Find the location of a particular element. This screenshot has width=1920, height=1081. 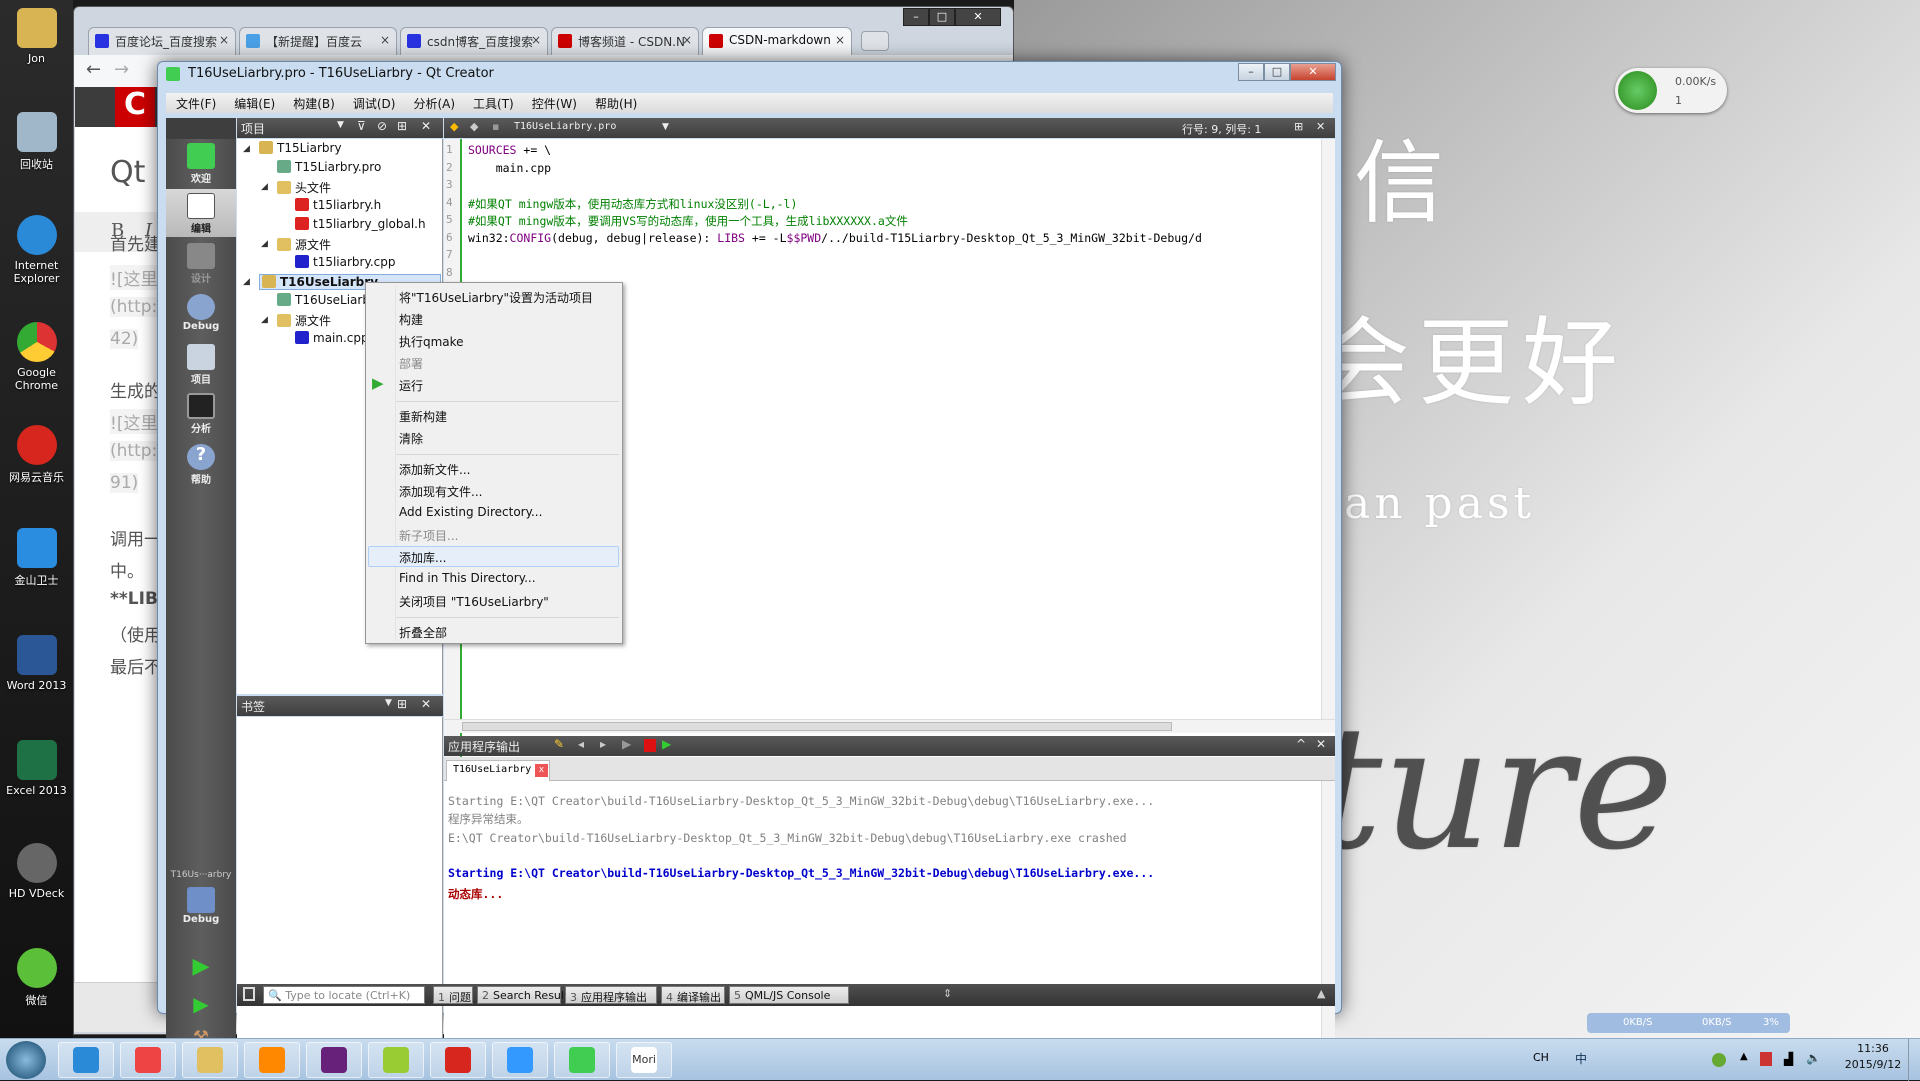

tree-item: 头文件 is located at coordinates (304, 187).